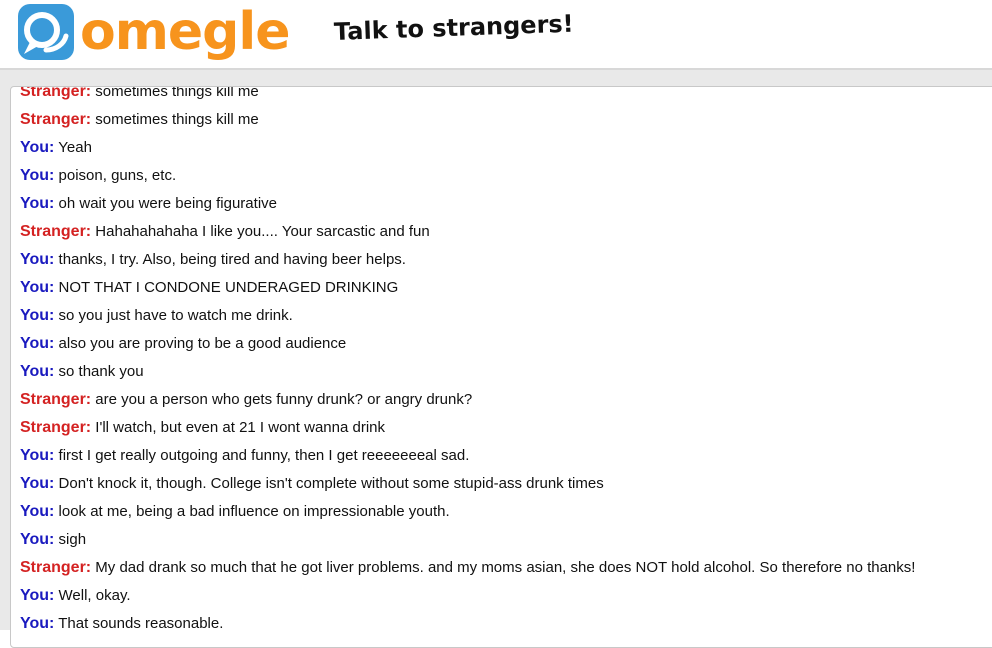 The width and height of the screenshot is (992, 648). I want to click on chat-message: You: sigh, so click(467, 540).